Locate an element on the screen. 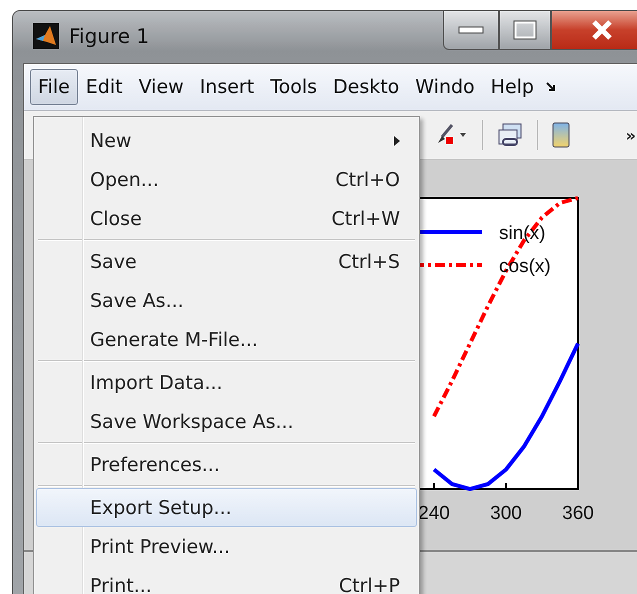 This screenshot has width=637, height=594. menu-item: Help is located at coordinates (512, 87).